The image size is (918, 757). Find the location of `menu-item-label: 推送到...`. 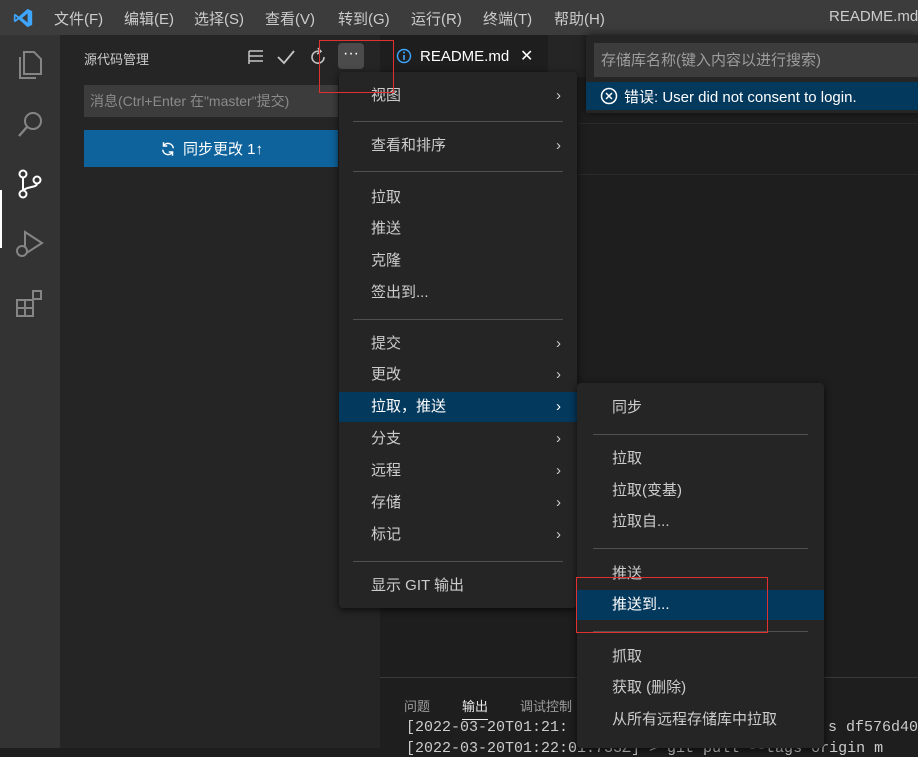

menu-item-label: 推送到... is located at coordinates (641, 604).